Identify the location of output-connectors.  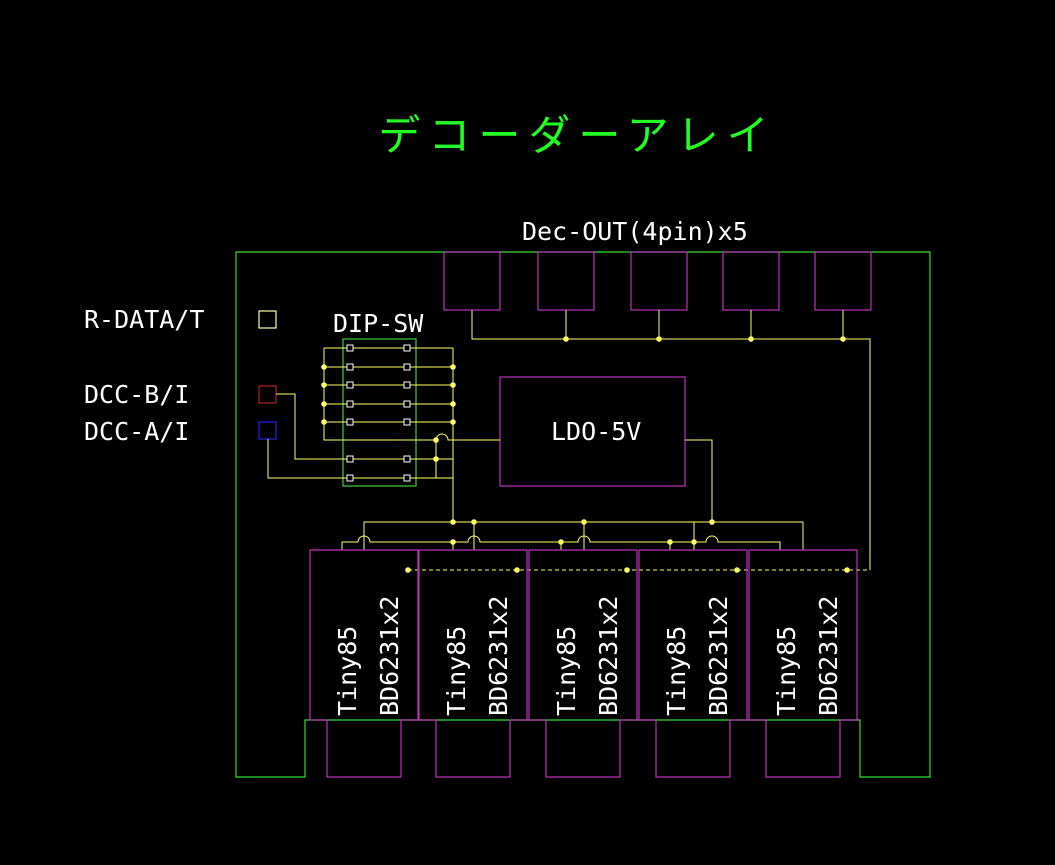
(657, 281).